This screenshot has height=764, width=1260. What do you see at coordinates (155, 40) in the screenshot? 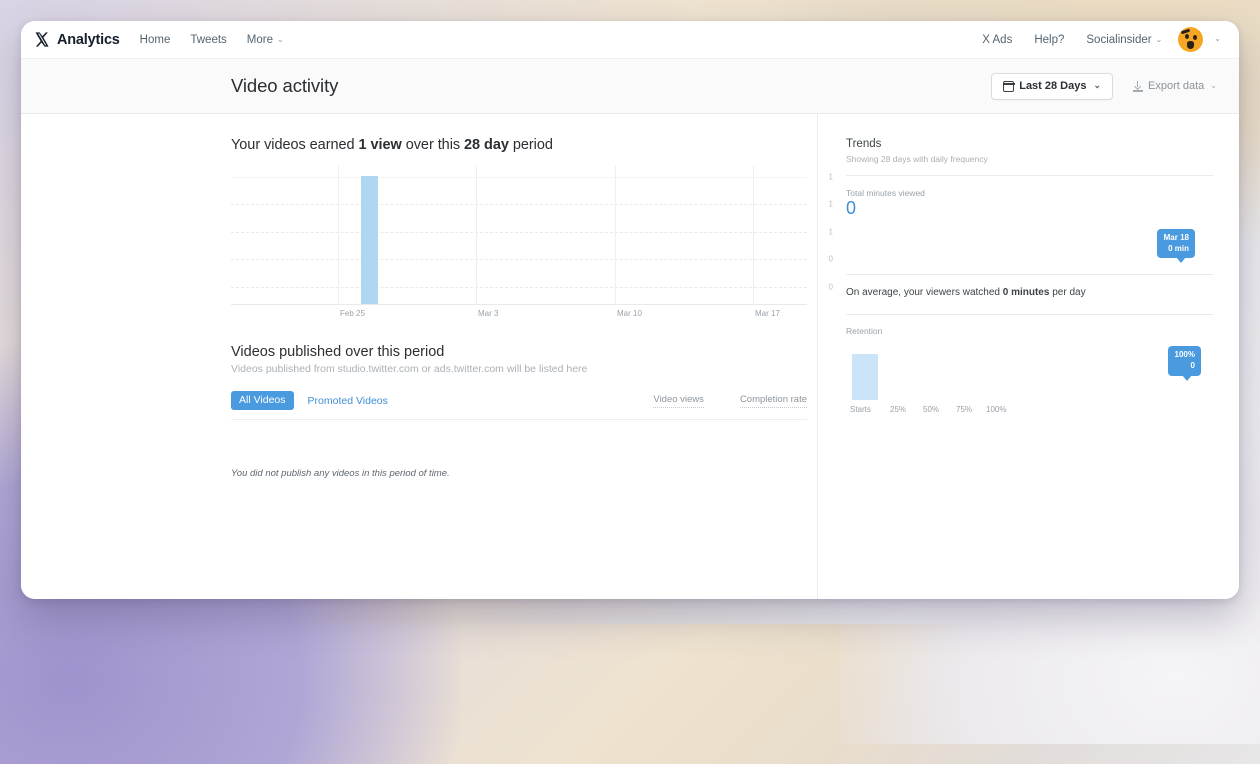
I see `nav-link-home: Home` at bounding box center [155, 40].